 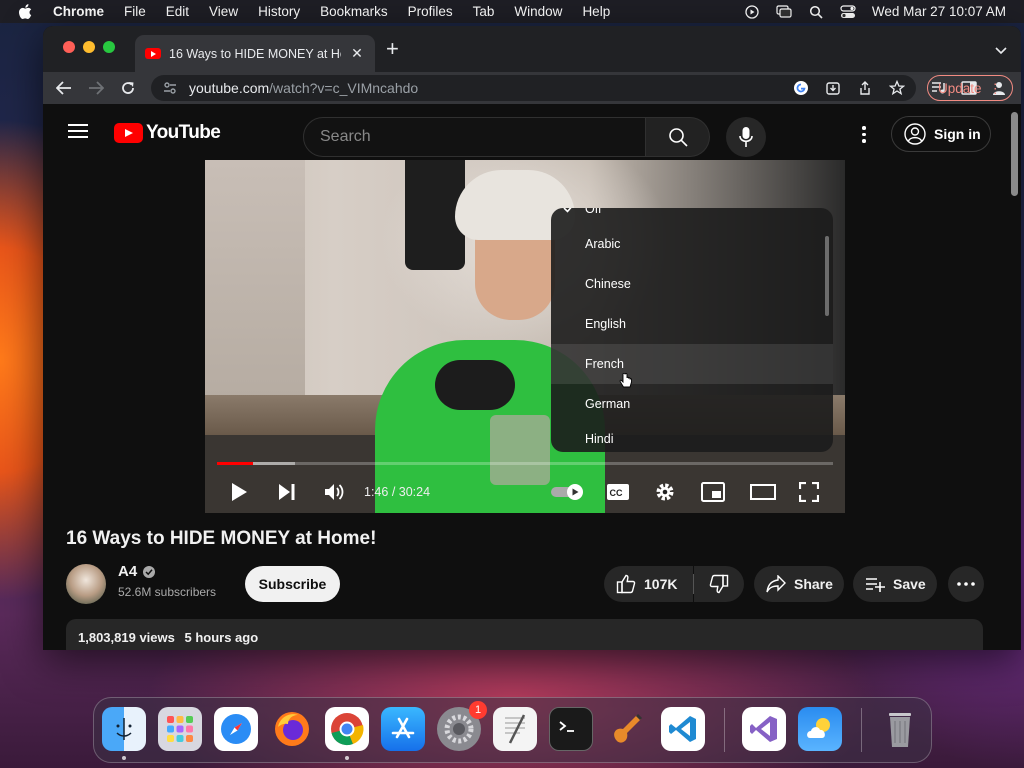 What do you see at coordinates (752, 11) in the screenshot?
I see `now-playing-icon` at bounding box center [752, 11].